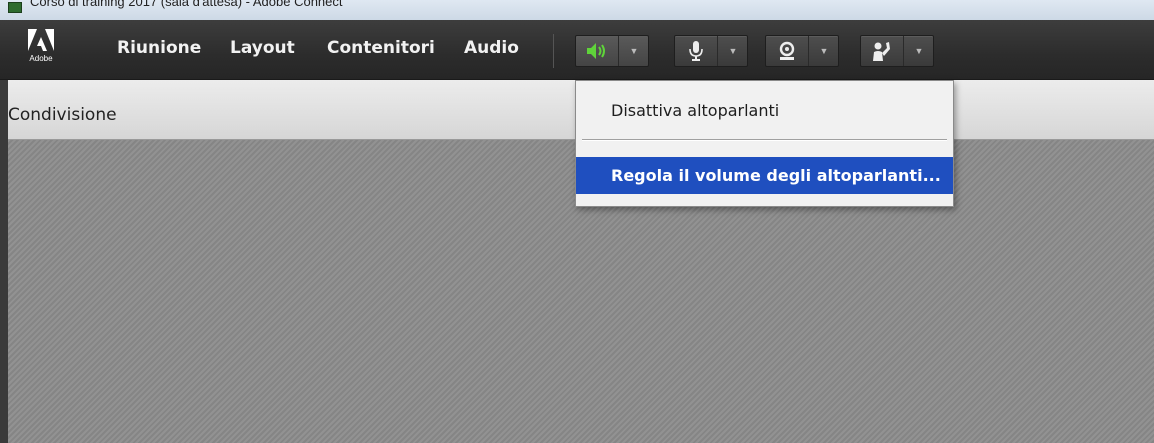 This screenshot has height=443, width=1154. Describe the element at coordinates (696, 51) in the screenshot. I see `microphone-icon` at that location.